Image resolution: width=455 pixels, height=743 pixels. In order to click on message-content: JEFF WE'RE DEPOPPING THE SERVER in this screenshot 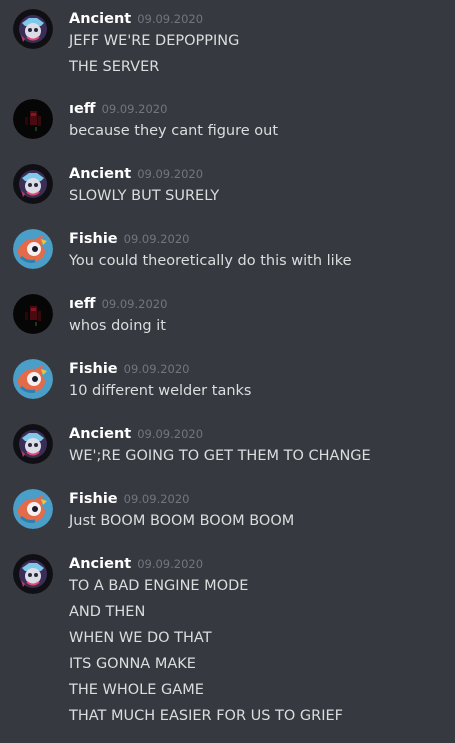, I will do `click(259, 54)`.